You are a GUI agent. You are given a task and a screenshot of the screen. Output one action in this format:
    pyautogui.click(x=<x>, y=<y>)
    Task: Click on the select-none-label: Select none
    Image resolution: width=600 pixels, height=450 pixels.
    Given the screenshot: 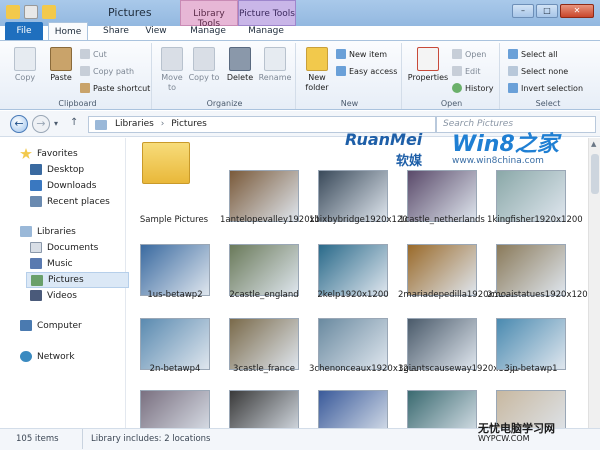 What is the action you would take?
    pyautogui.click(x=545, y=71)
    